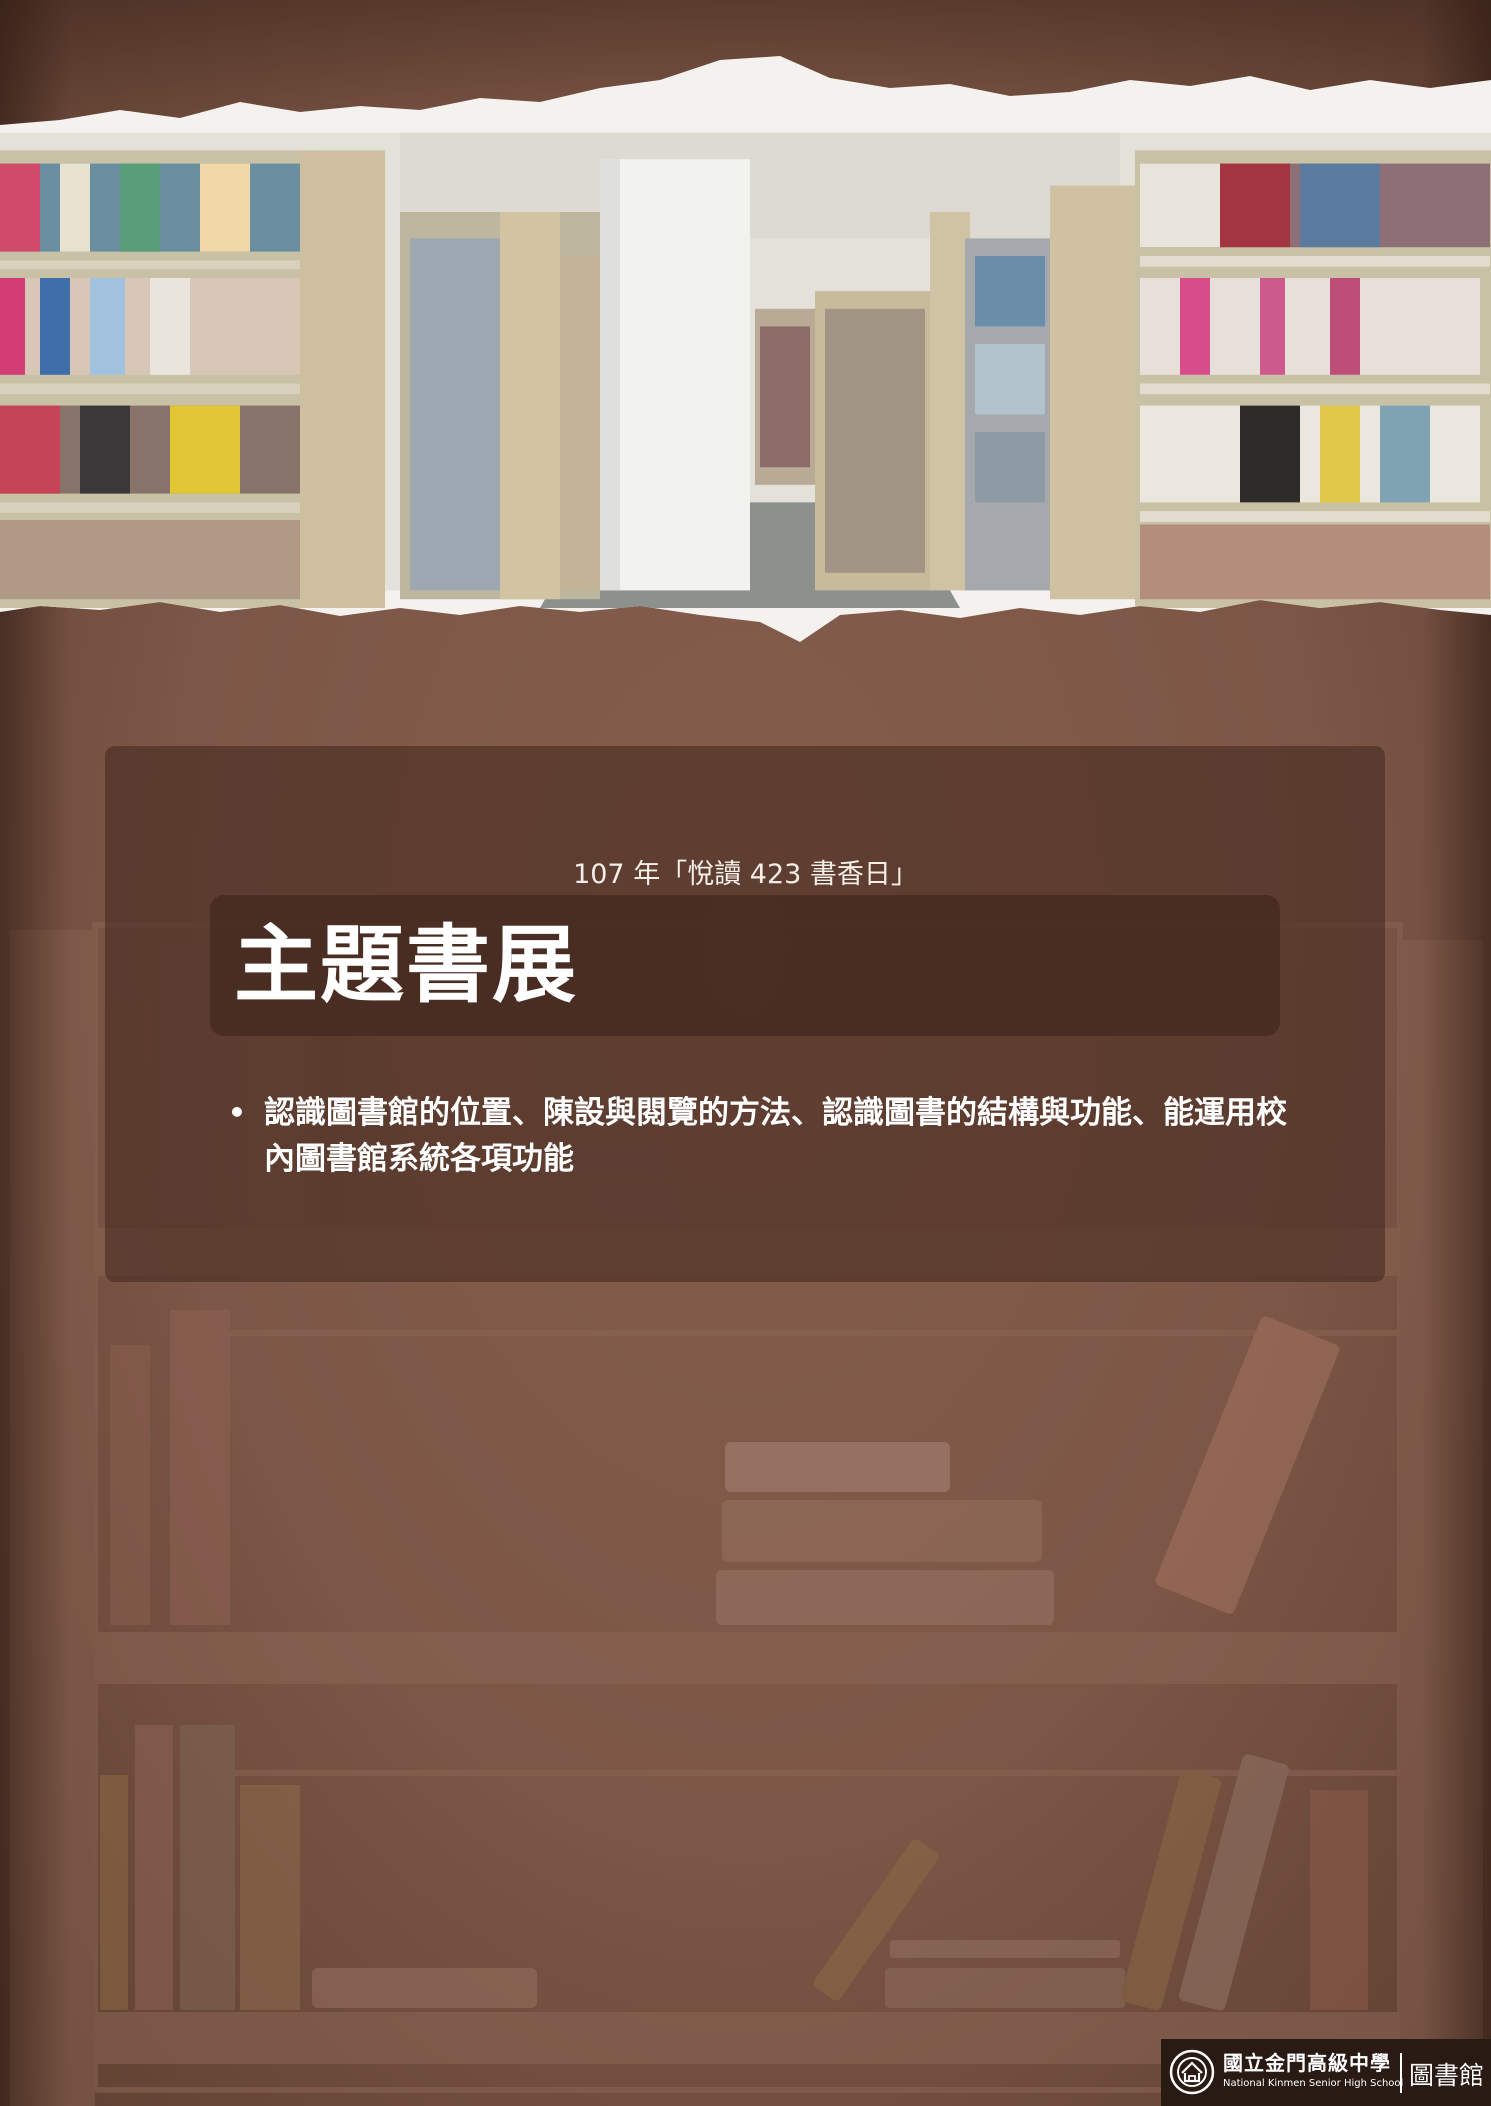 The width and height of the screenshot is (1491, 2106). Describe the element at coordinates (1447, 2075) in the screenshot. I see `library-label: 圖書館` at that location.